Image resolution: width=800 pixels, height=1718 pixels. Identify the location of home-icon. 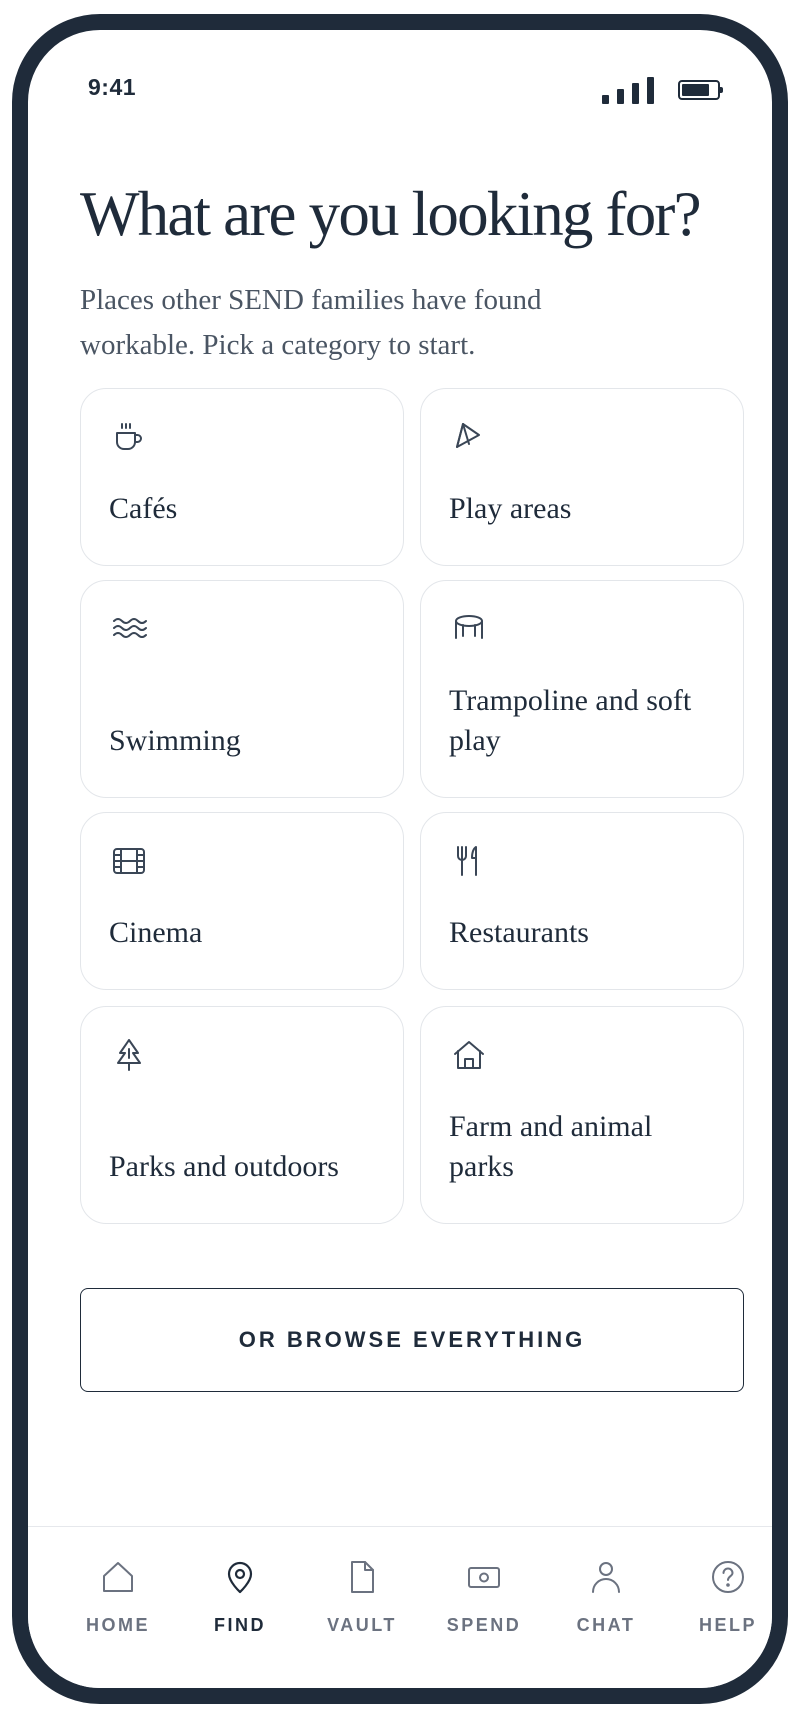
(118, 1577).